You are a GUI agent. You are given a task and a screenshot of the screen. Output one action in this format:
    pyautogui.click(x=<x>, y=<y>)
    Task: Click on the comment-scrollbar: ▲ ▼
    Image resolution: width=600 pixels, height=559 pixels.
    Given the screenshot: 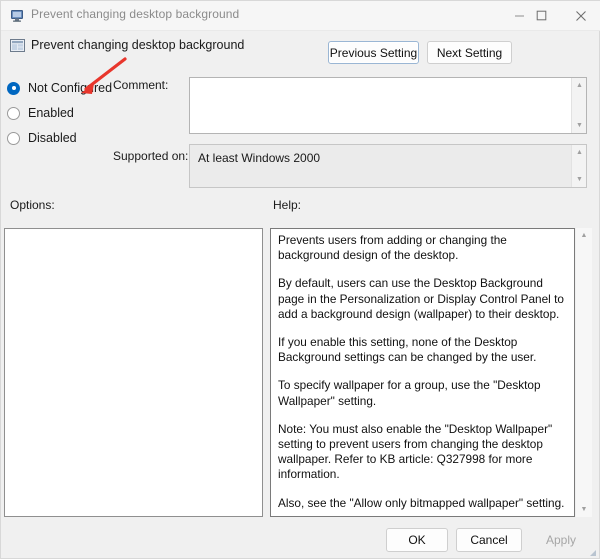 What is the action you would take?
    pyautogui.click(x=578, y=105)
    